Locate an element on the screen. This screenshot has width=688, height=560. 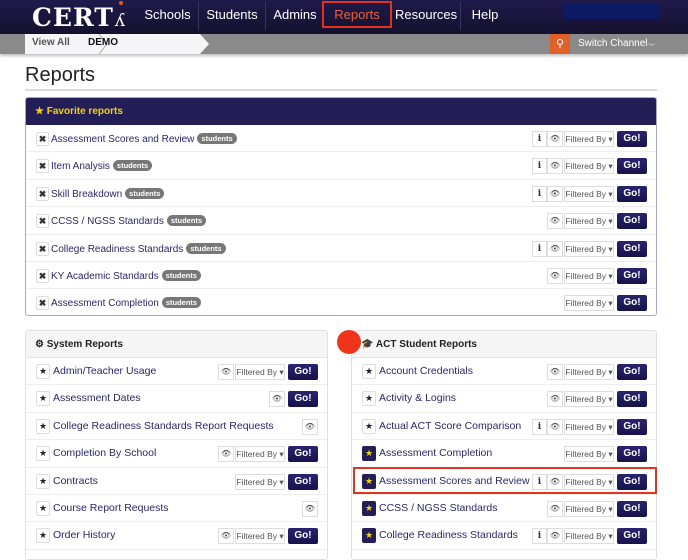
report-name: Assessment Completion is located at coordinates (435, 453).